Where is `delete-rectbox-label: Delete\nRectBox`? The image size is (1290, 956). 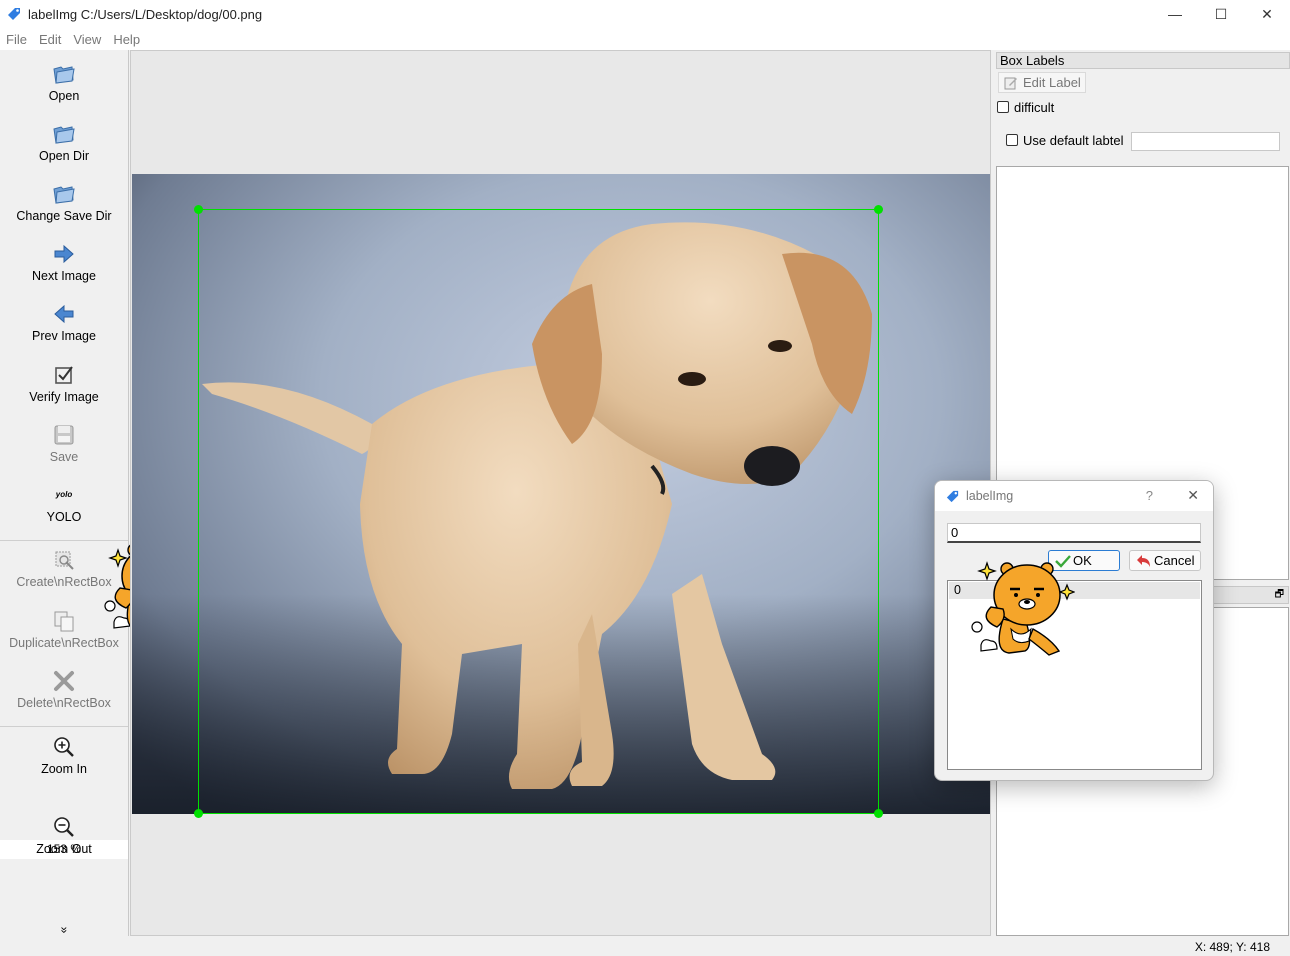
delete-rectbox-label: Delete\nRectBox is located at coordinates (64, 703).